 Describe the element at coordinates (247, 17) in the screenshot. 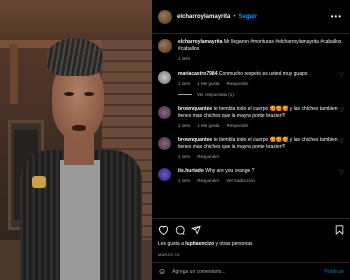

I see `follow-button: Seguir` at that location.